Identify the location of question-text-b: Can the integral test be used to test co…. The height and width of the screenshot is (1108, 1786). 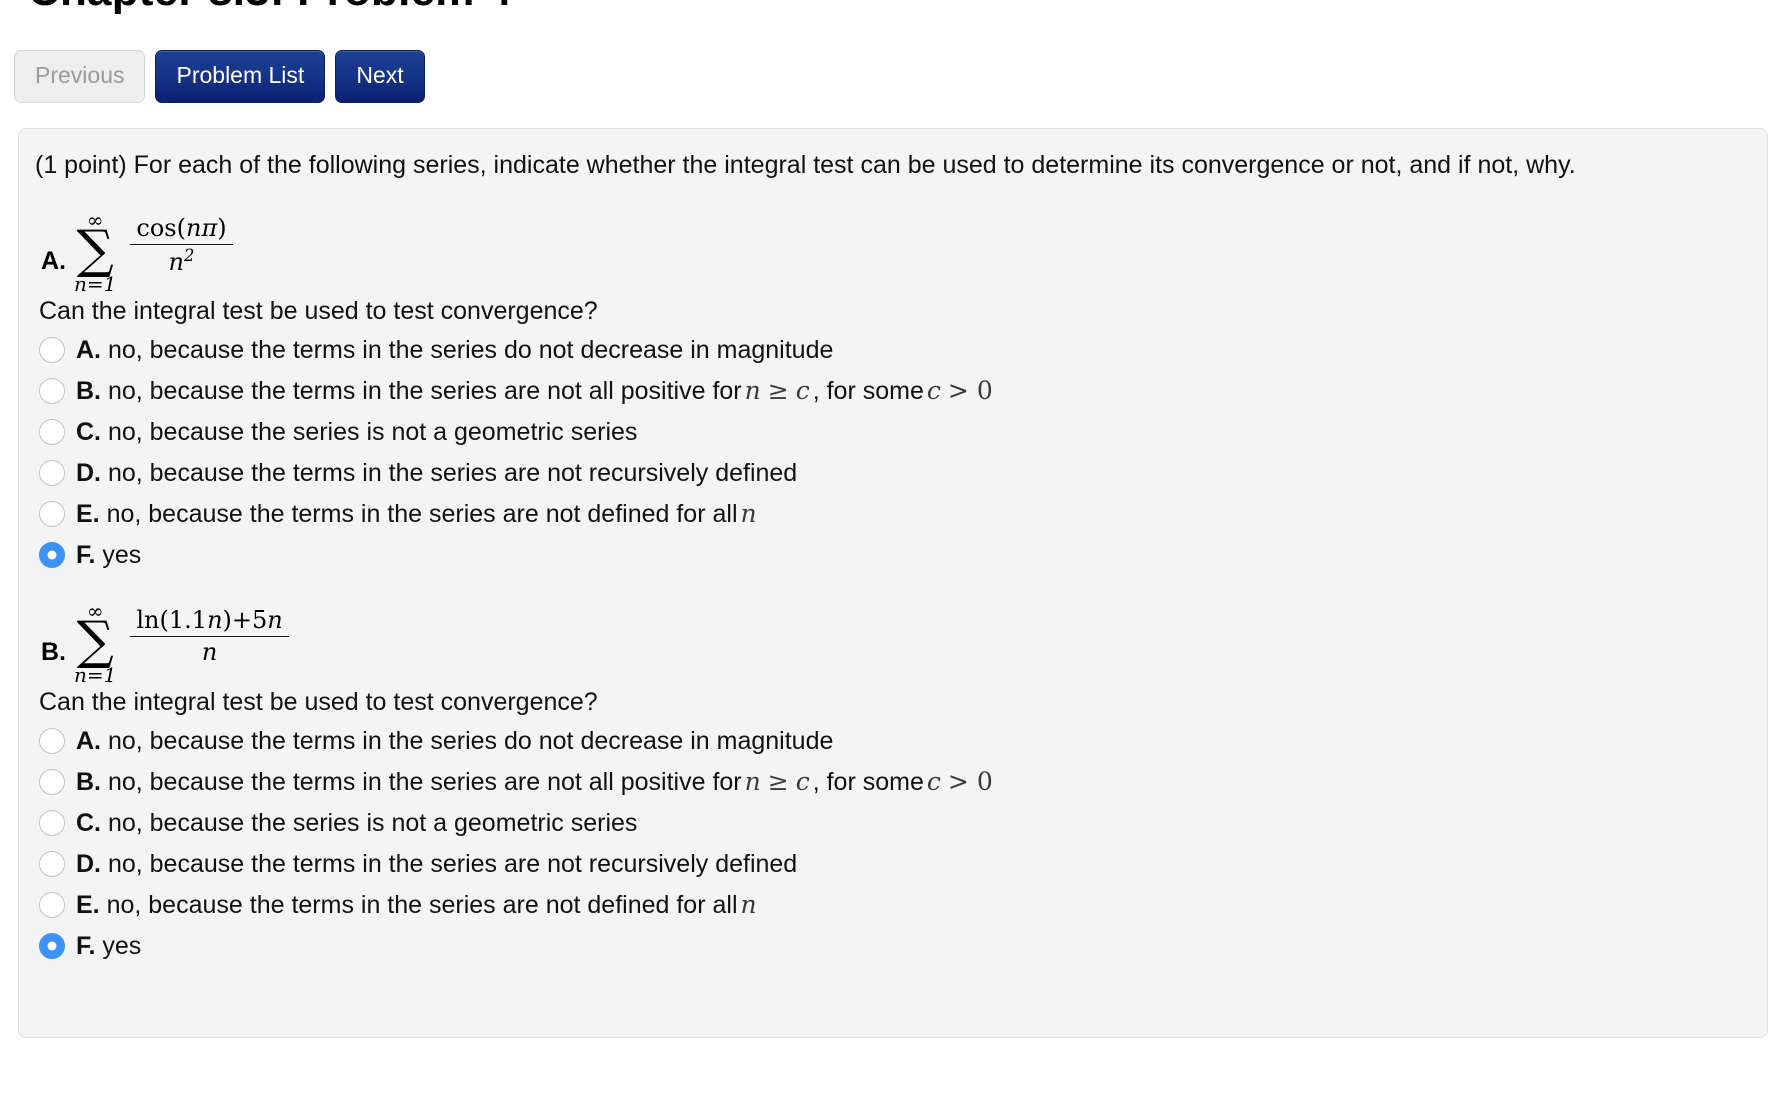
(318, 701).